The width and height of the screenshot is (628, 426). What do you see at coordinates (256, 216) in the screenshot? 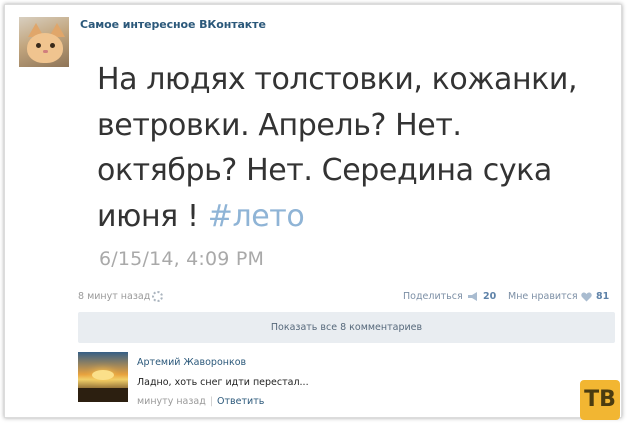
I see `hashtag-link: #лето` at bounding box center [256, 216].